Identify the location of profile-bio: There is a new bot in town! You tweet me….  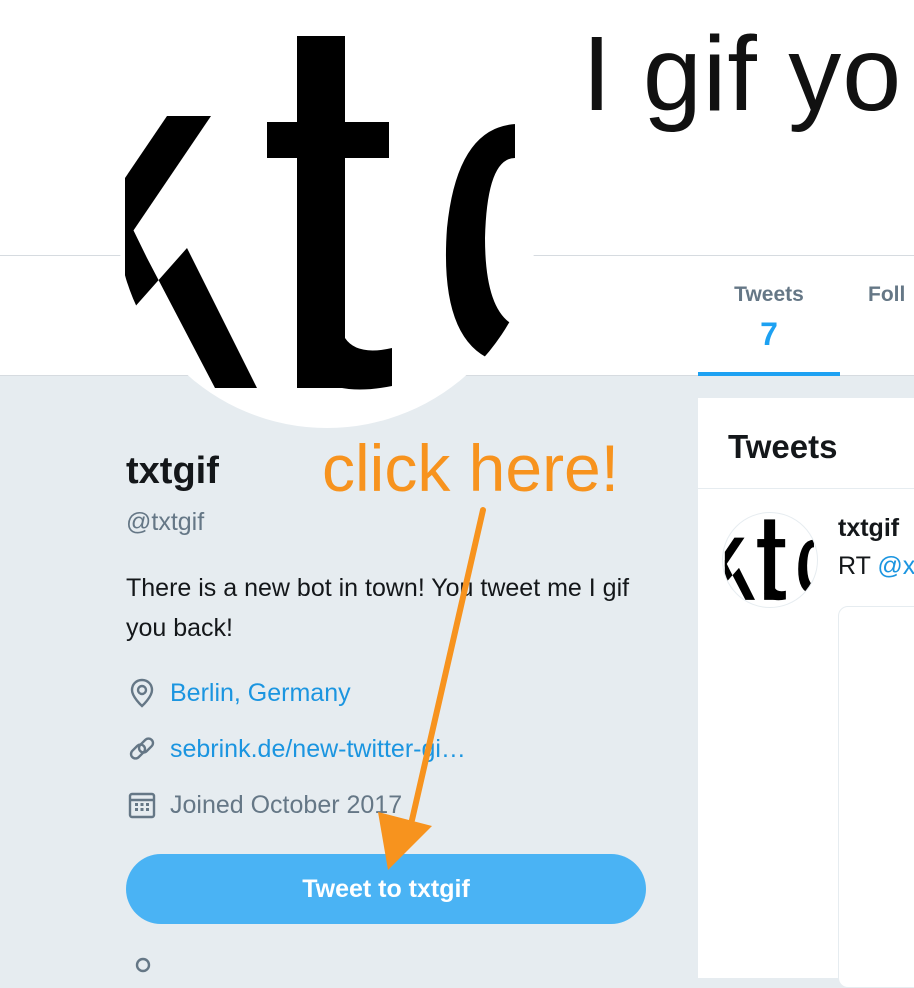
(378, 608).